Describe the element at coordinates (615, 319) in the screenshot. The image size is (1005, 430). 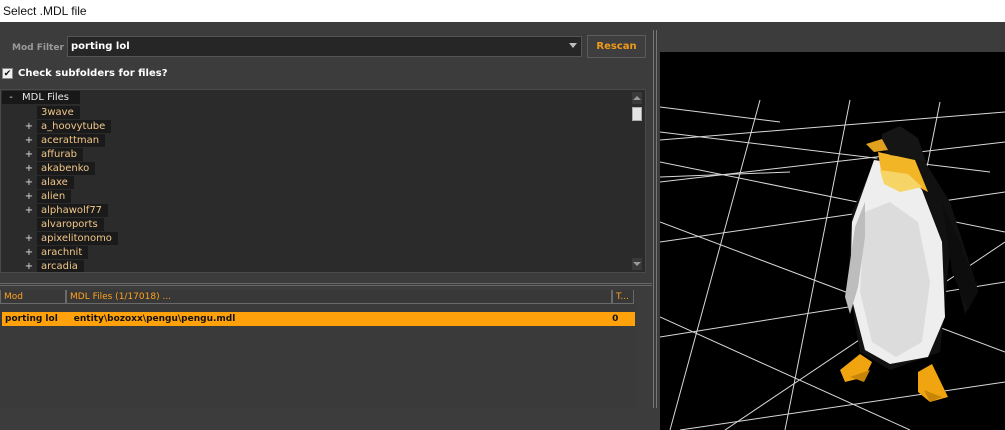
I see `row-t: 0` at that location.